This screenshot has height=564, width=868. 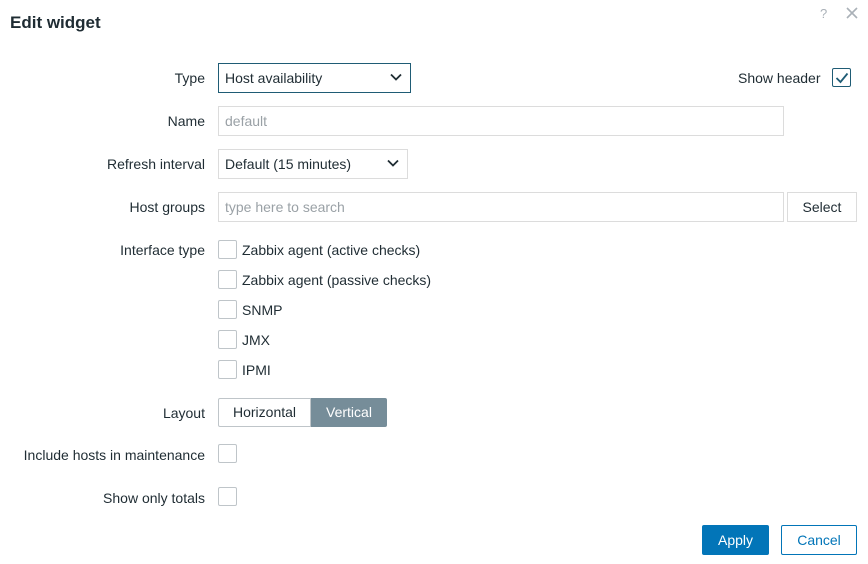 What do you see at coordinates (331, 250) in the screenshot?
I see `interface-type-option-label: Zabbix agent (active checks)` at bounding box center [331, 250].